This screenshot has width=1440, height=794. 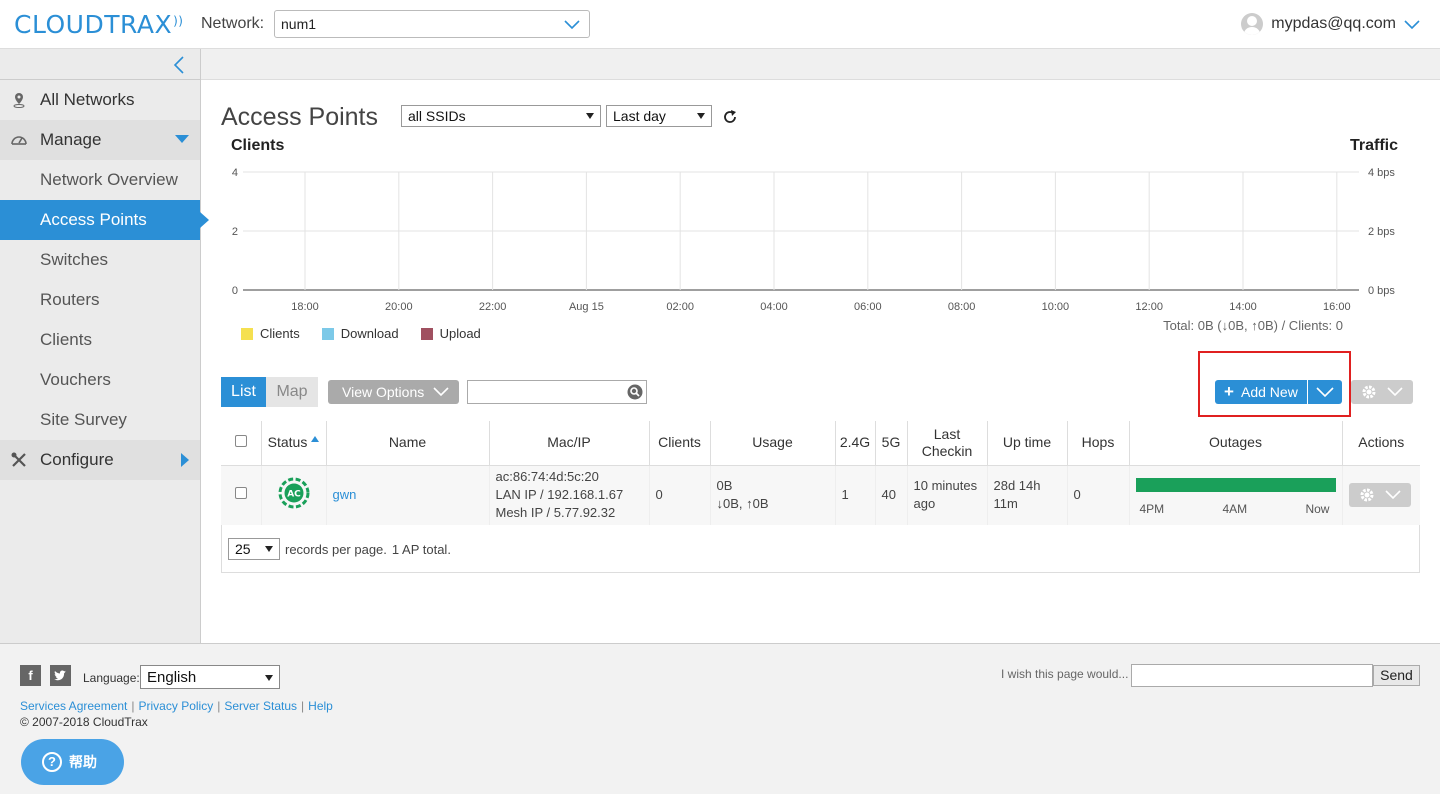 What do you see at coordinates (1253, 325) in the screenshot?
I see `traffic-totals: Total: 0B (↓0B, ↑0B) / Clients: 0` at bounding box center [1253, 325].